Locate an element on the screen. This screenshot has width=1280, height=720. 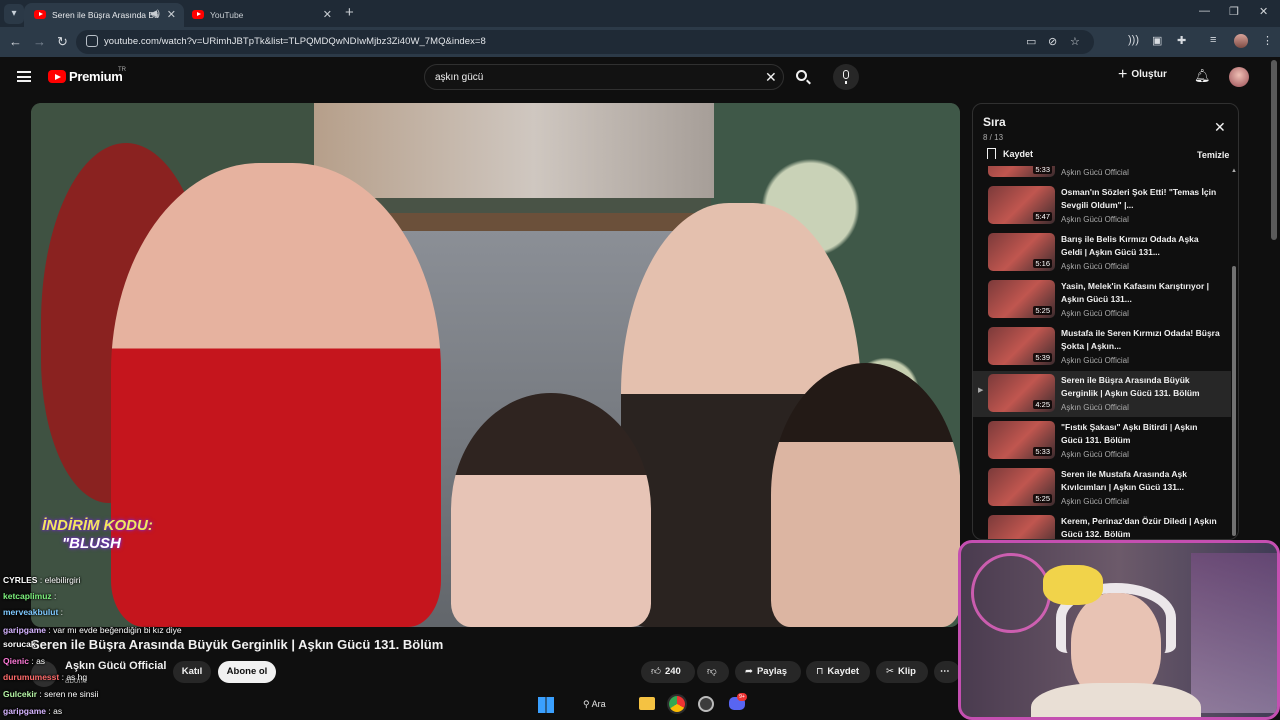
subscribe-button: Abone ol is located at coordinates (247, 672).